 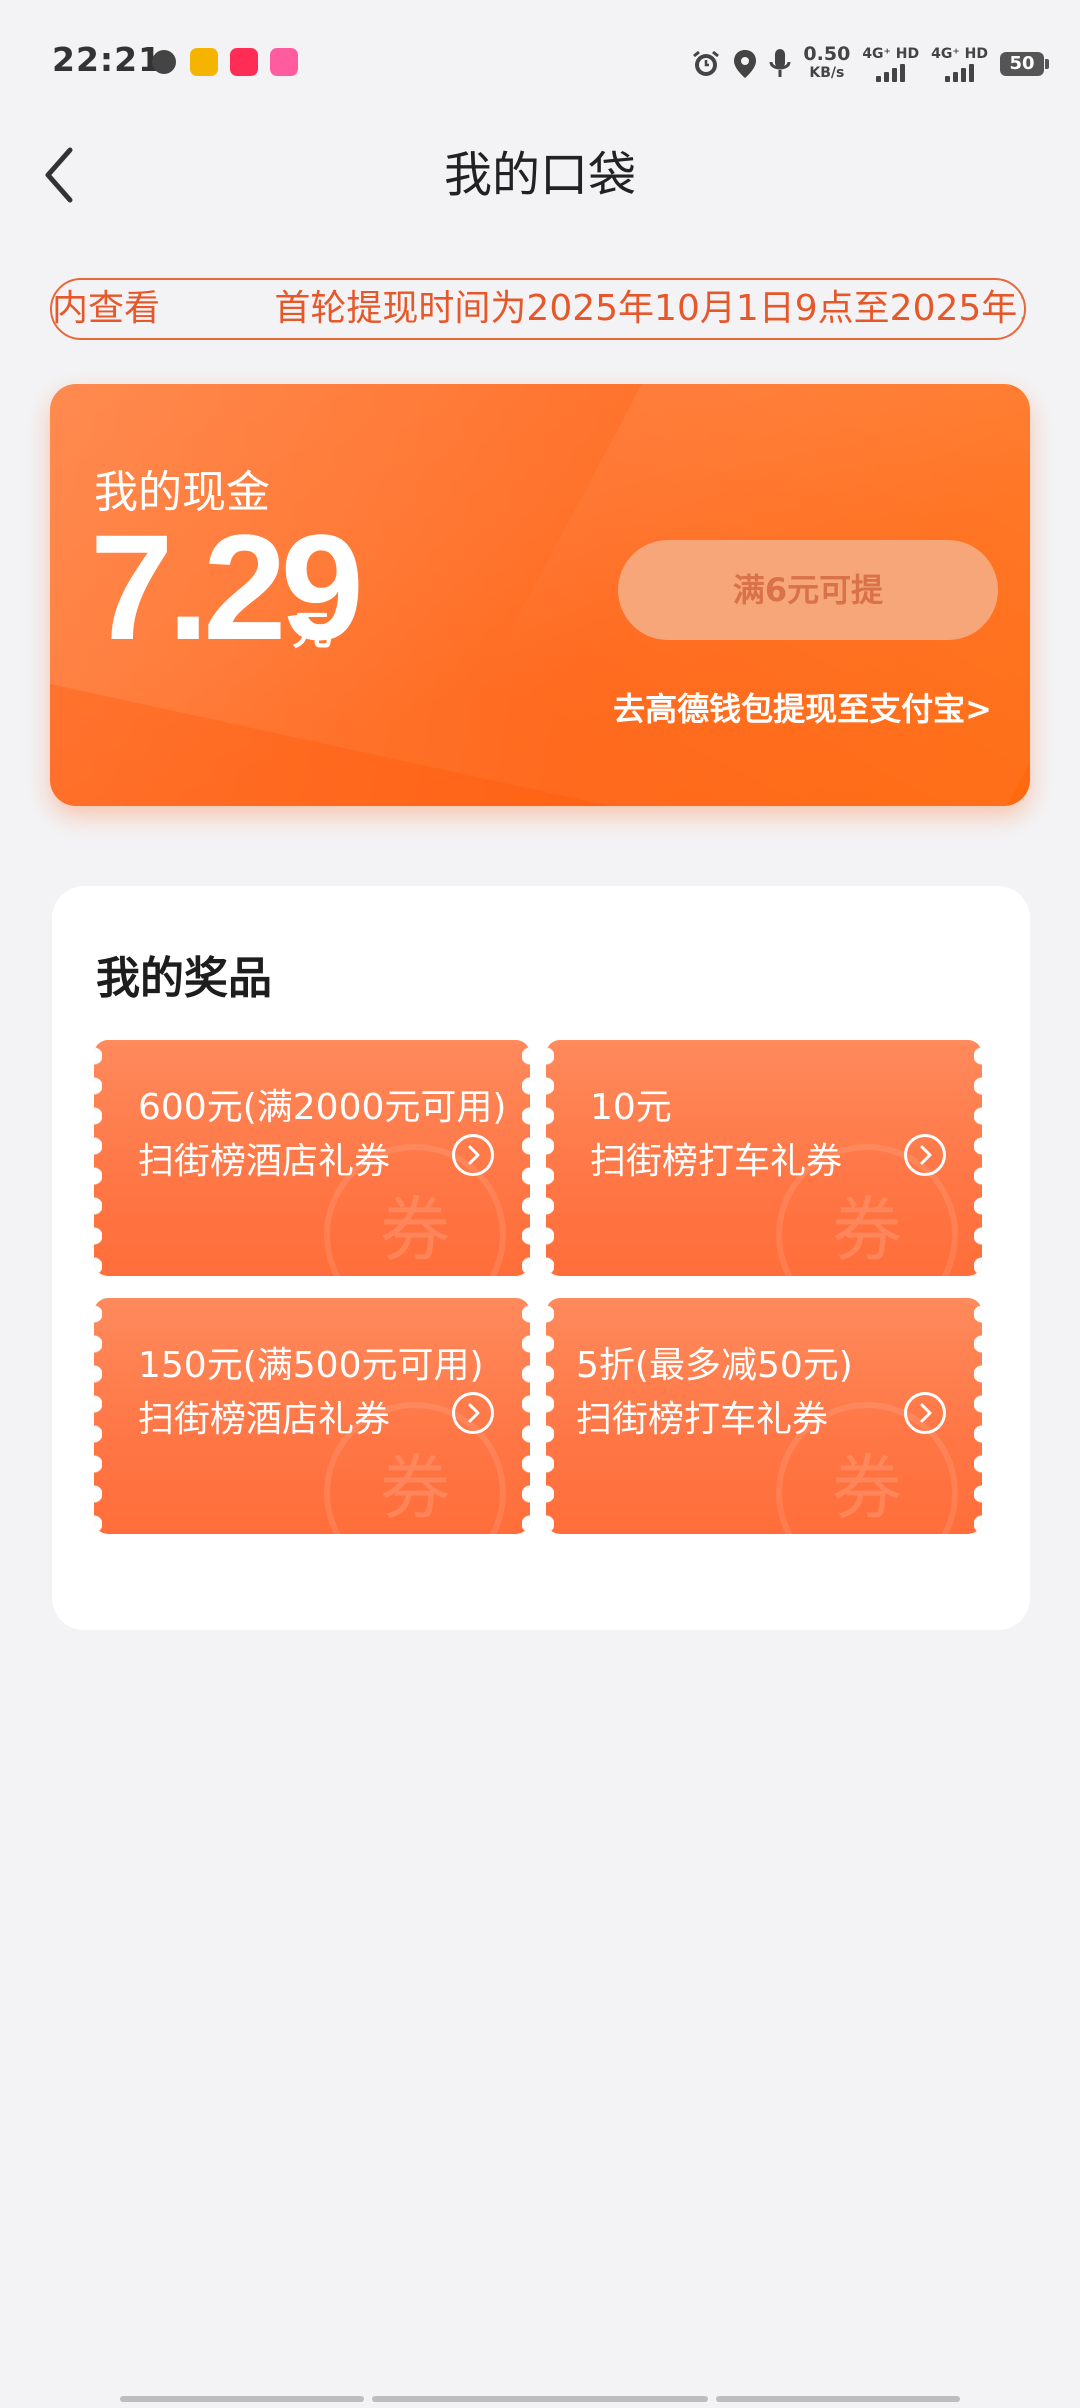 I want to click on coupon-card: 券 150元(满500元可用) 扫街榜酒店礼券, so click(x=312, y=1416).